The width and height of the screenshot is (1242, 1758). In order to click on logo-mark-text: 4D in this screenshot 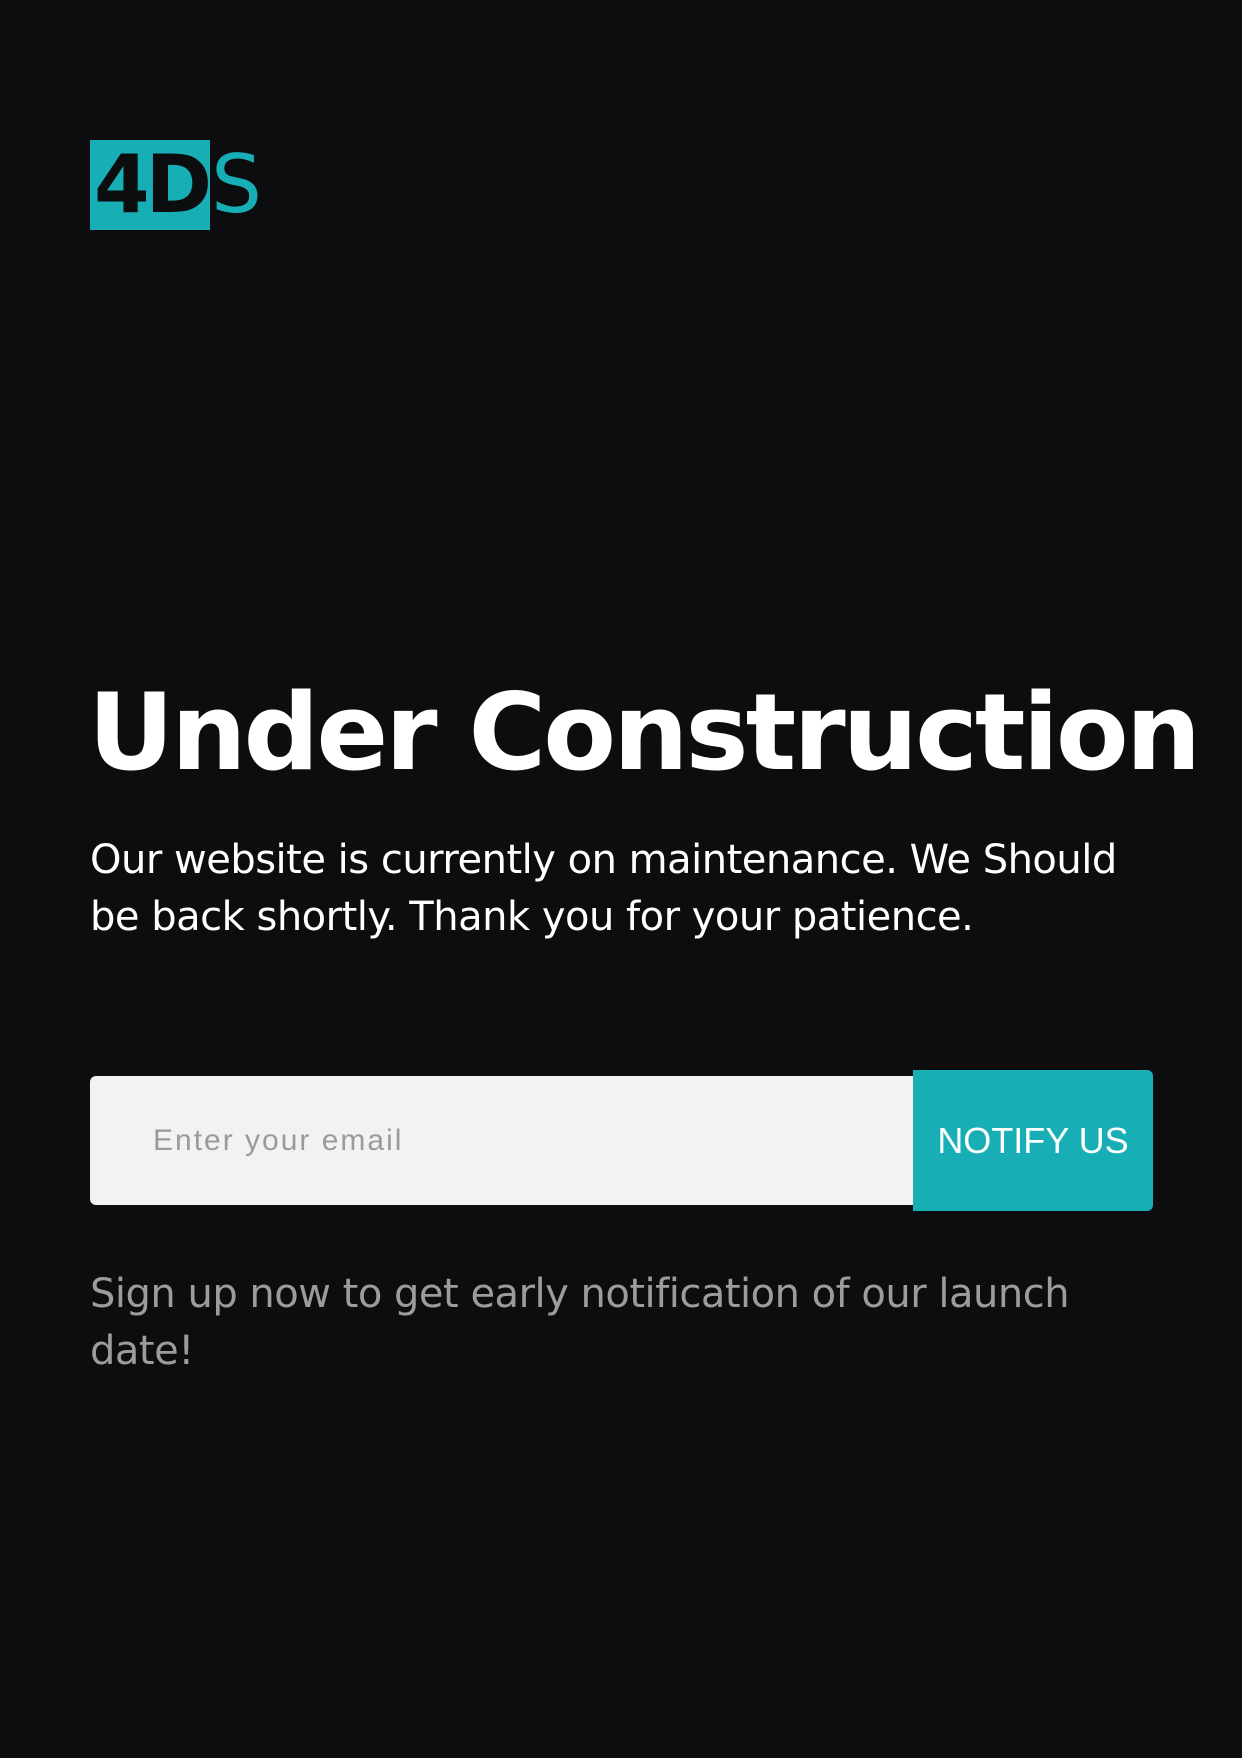, I will do `click(153, 184)`.